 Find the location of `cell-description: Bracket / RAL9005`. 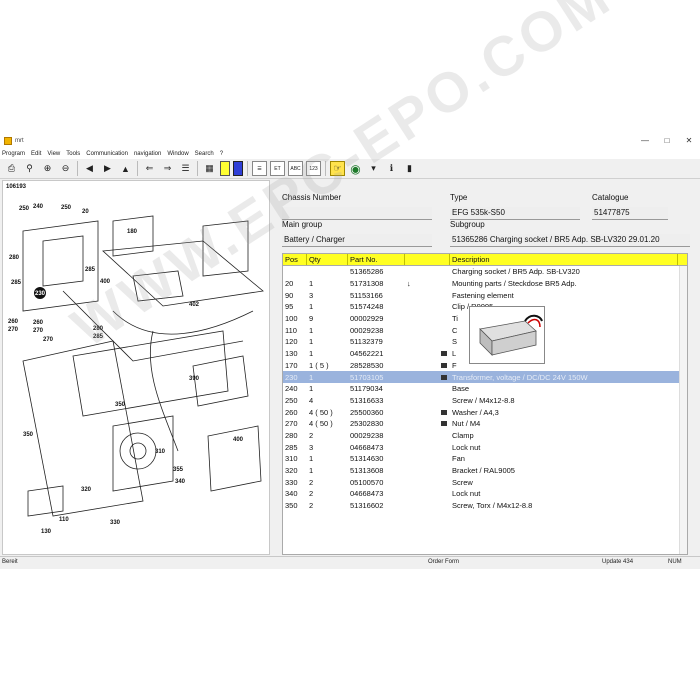

cell-description: Bracket / RAL9005 is located at coordinates (483, 471).